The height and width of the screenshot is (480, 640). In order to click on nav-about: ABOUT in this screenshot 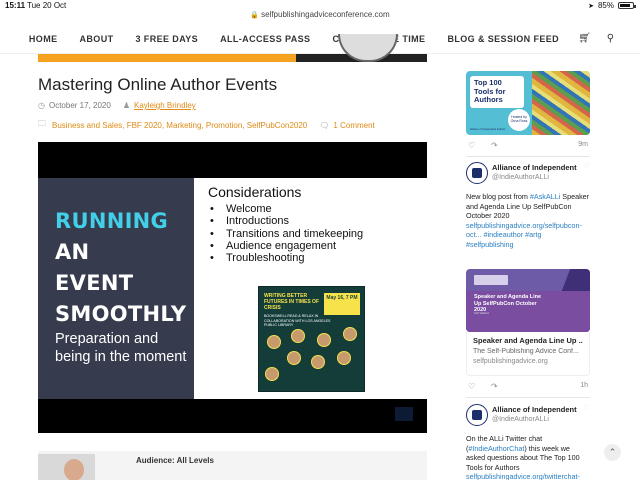, I will do `click(97, 39)`.